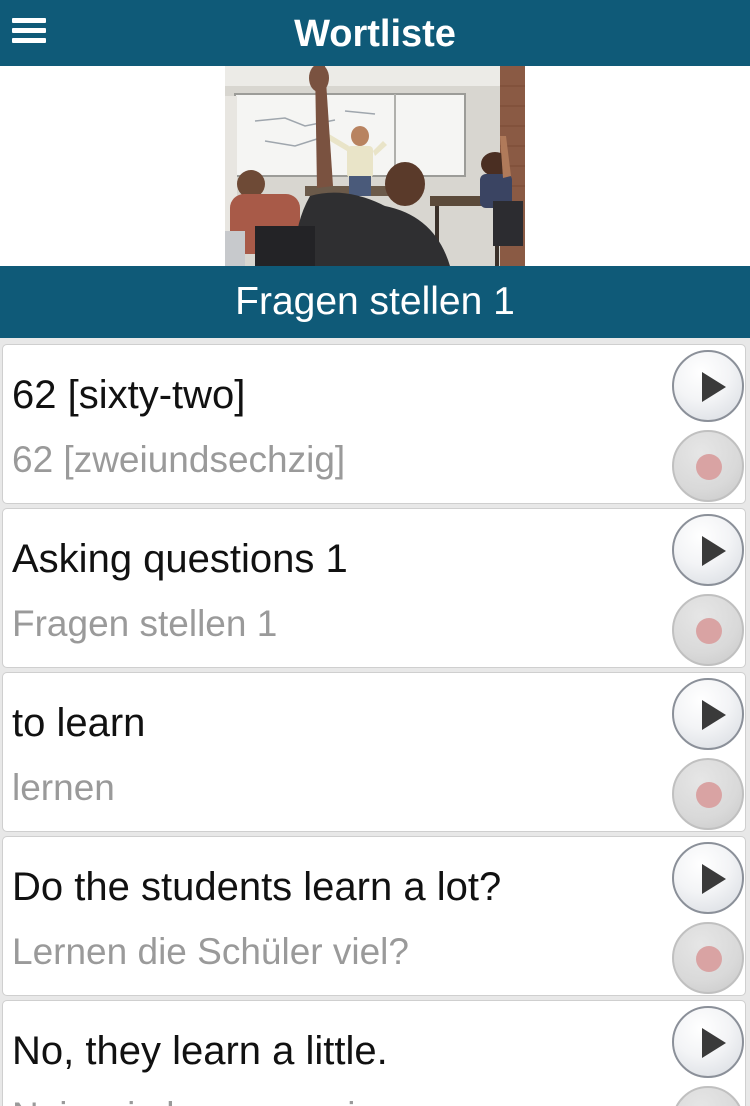 The image size is (750, 1106). What do you see at coordinates (129, 395) in the screenshot?
I see `phrase-english: 62 [sixty-two]` at bounding box center [129, 395].